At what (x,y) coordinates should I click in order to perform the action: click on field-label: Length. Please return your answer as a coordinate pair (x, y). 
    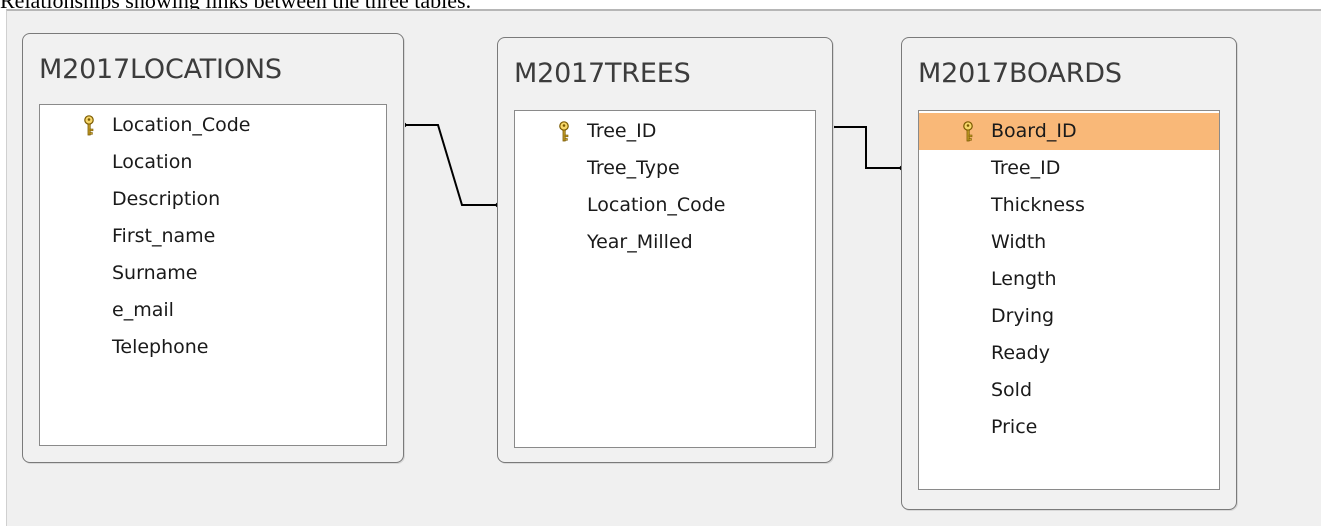
    Looking at the image, I should click on (1024, 279).